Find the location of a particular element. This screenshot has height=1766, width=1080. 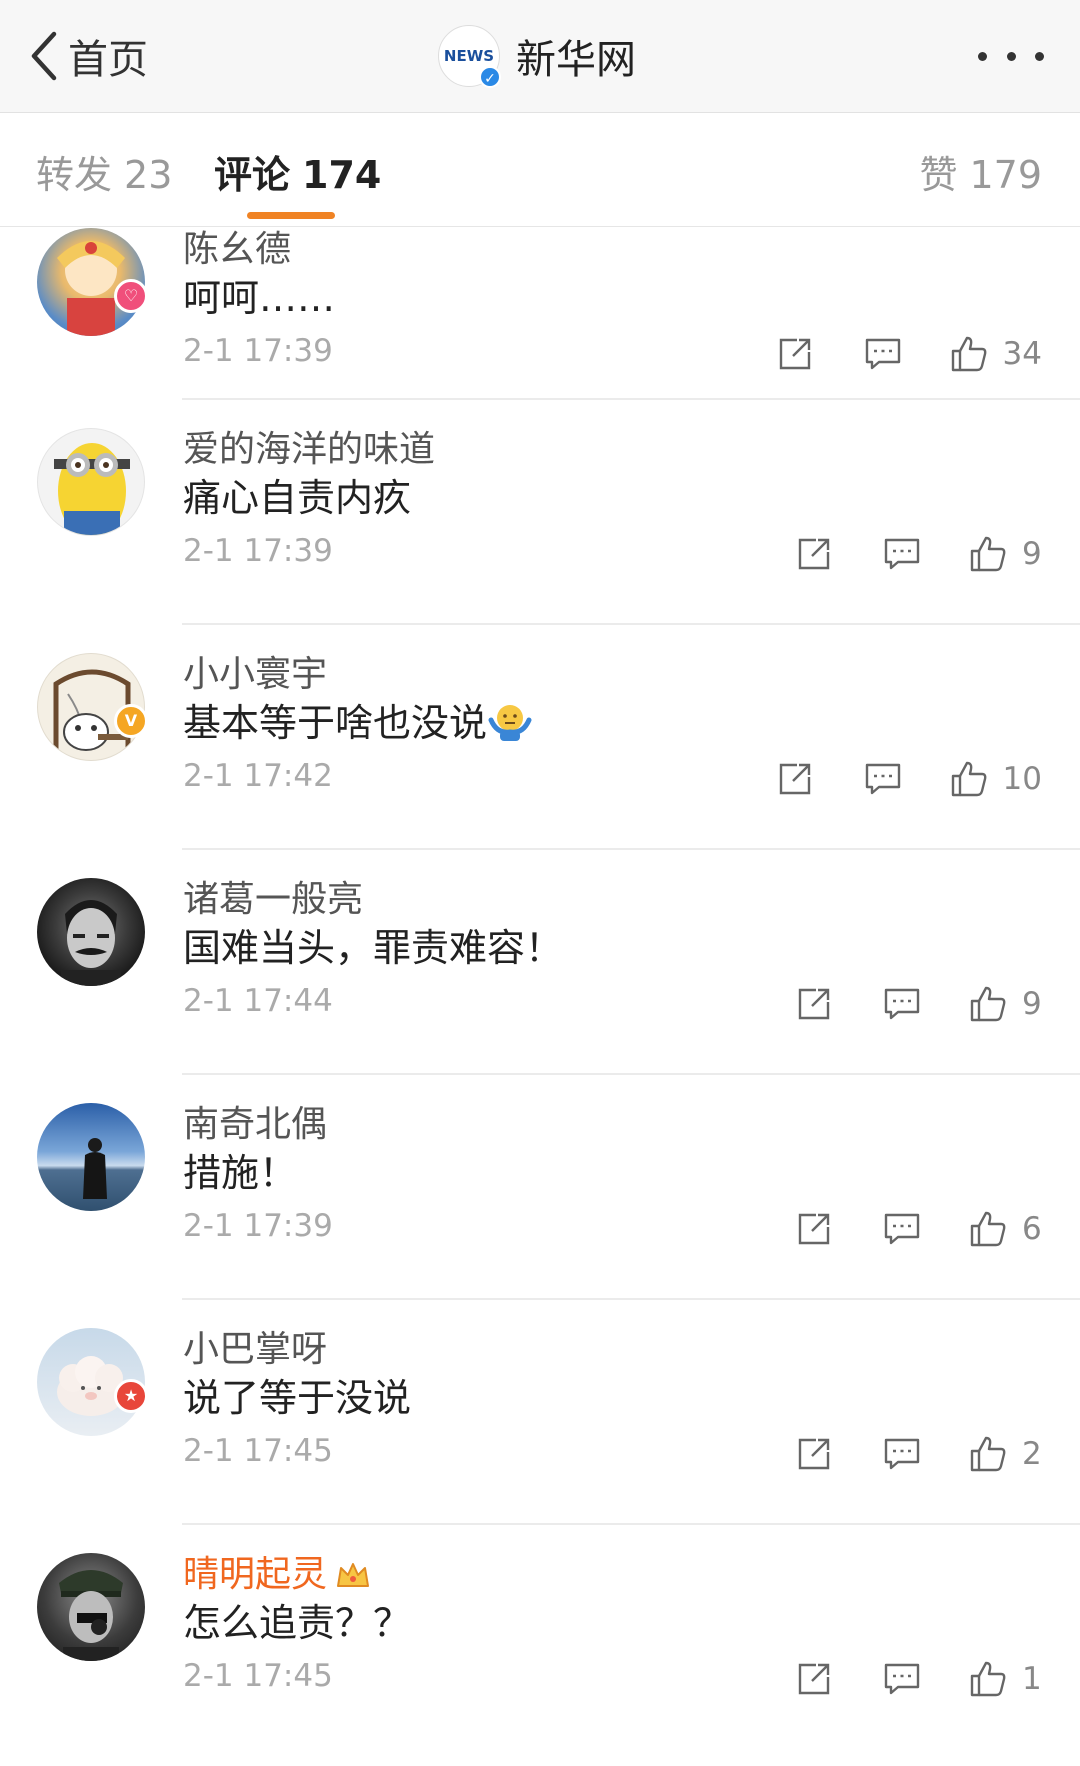

comment-username: 小巴掌呀 is located at coordinates (255, 1346).